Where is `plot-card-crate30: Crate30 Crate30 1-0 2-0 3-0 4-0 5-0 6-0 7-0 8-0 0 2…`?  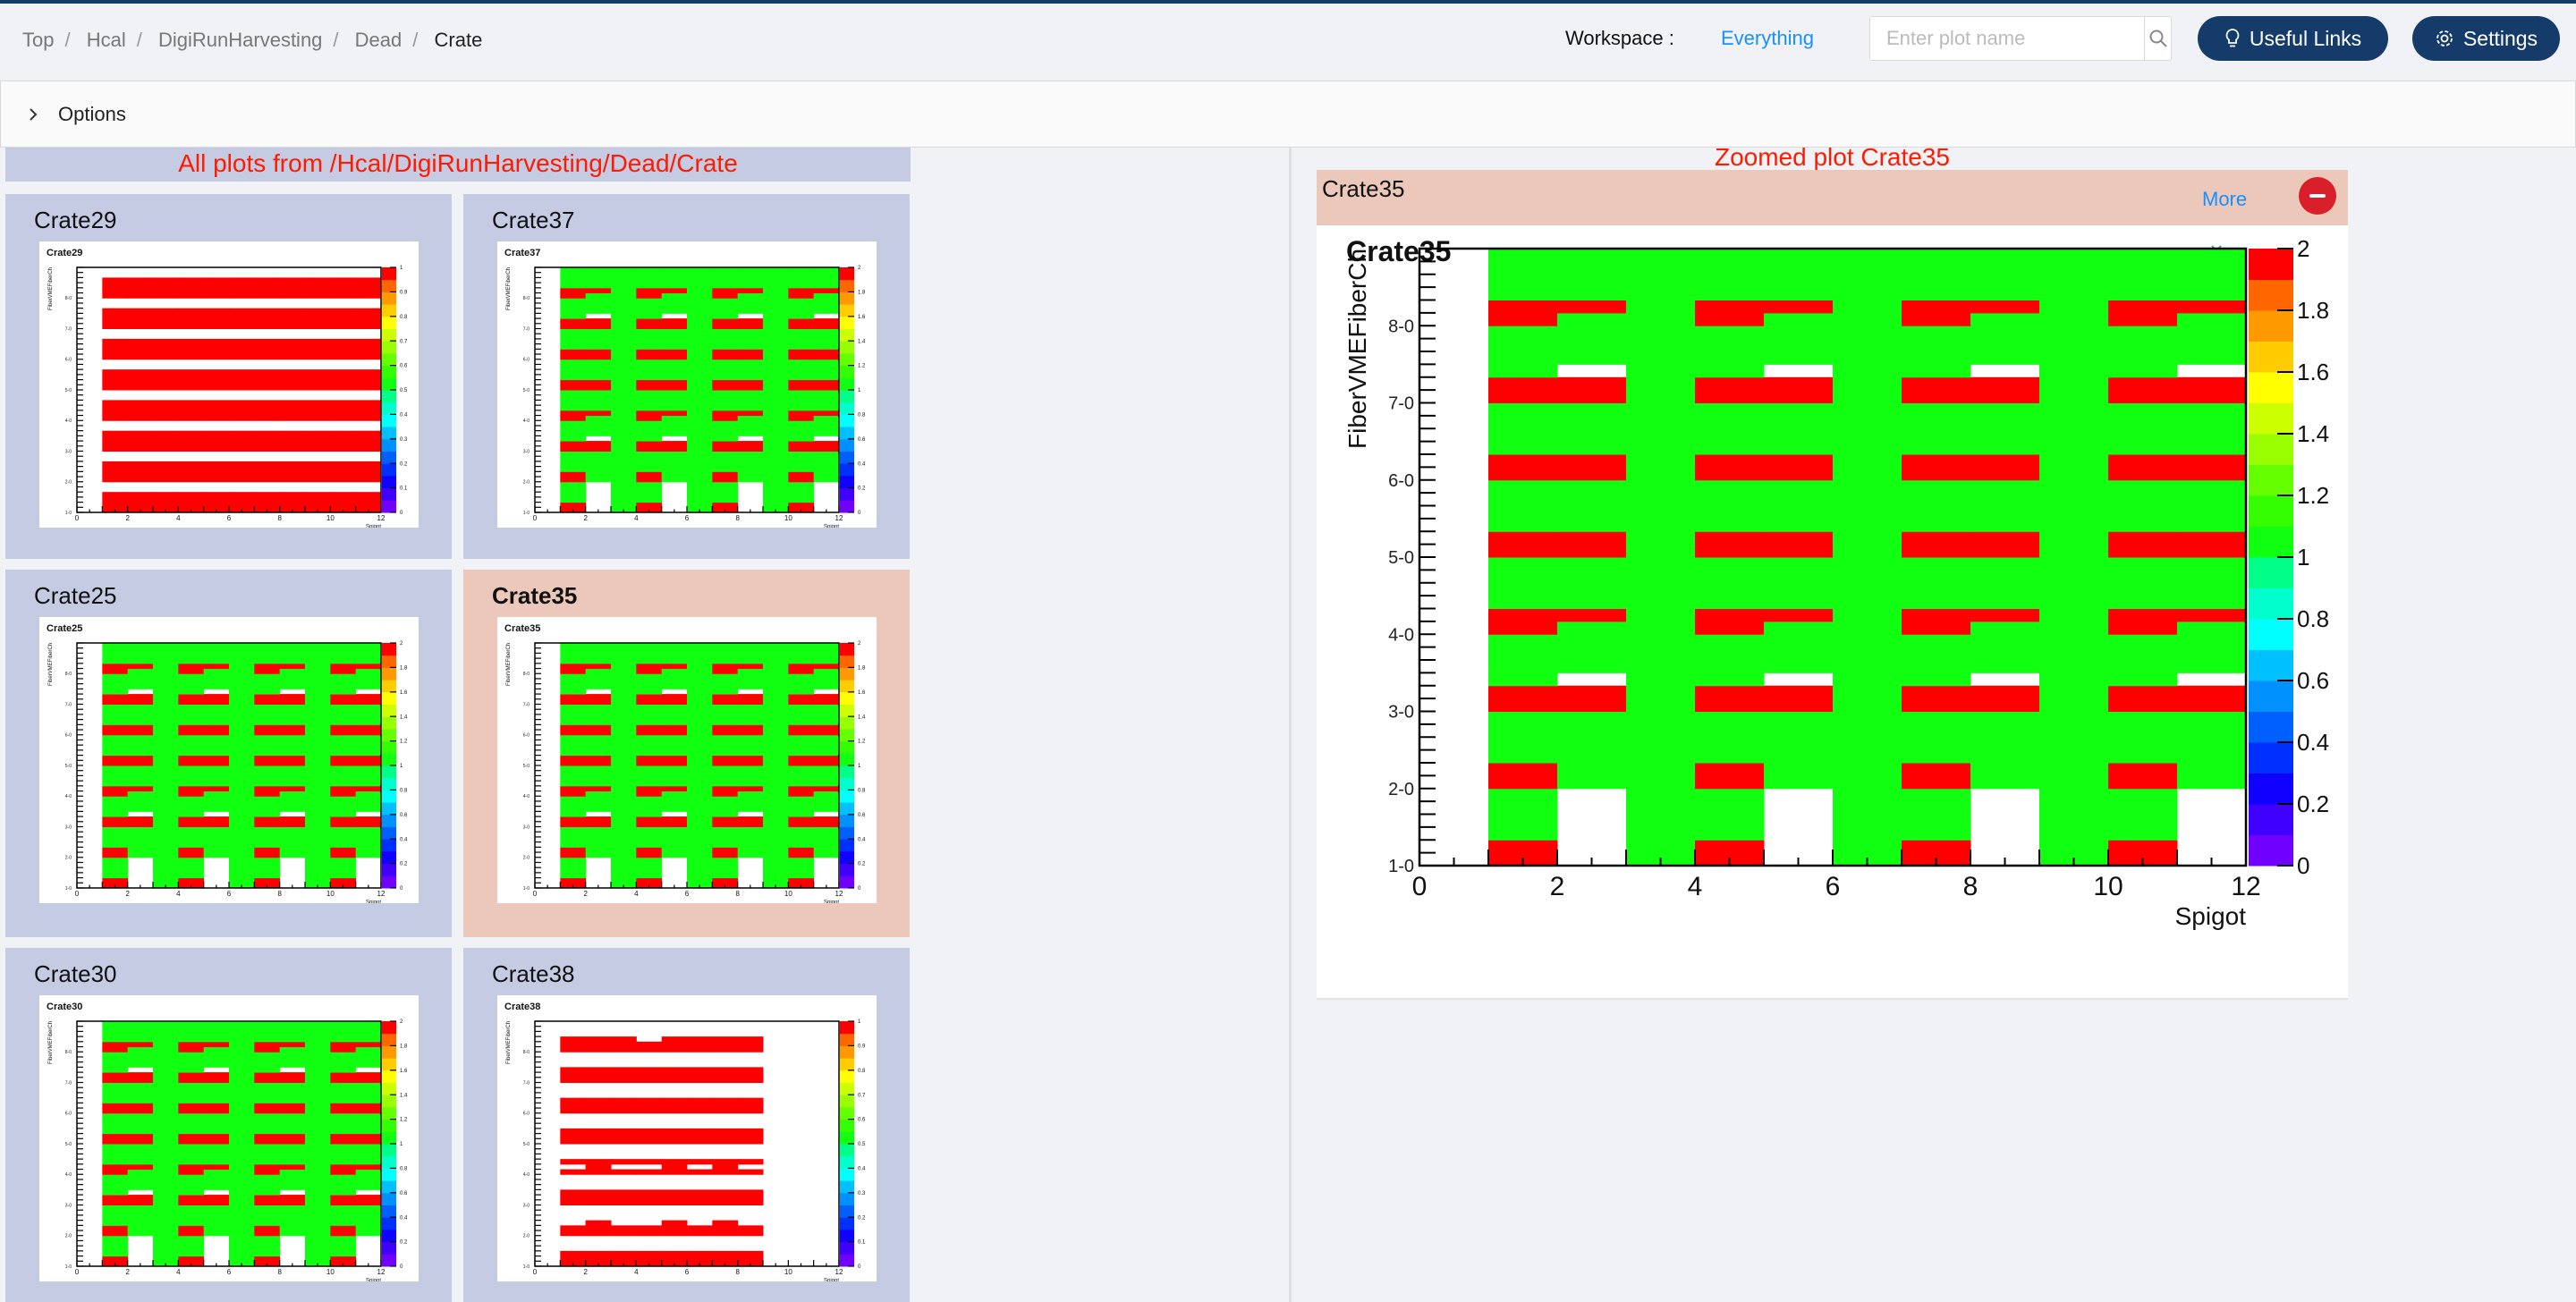
plot-card-crate30: Crate30 Crate30 1-0 2-0 3-0 4-0 5-0 6-0 7-0 8-0 0 2… is located at coordinates (228, 1125).